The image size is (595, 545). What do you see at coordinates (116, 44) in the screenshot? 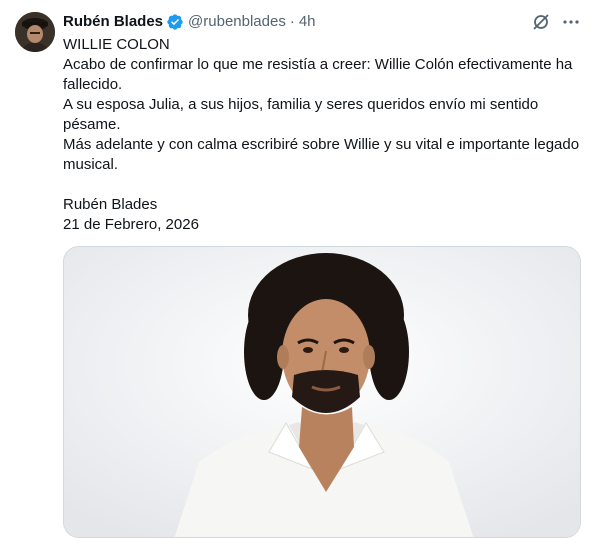
I see `tweet-line-title: WILLIE COLON` at bounding box center [116, 44].